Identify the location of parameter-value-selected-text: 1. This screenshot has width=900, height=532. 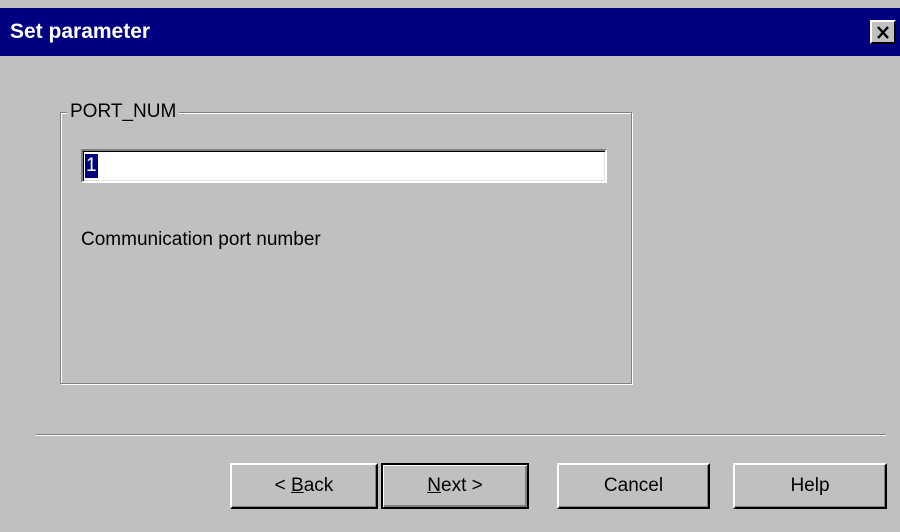
(91, 166).